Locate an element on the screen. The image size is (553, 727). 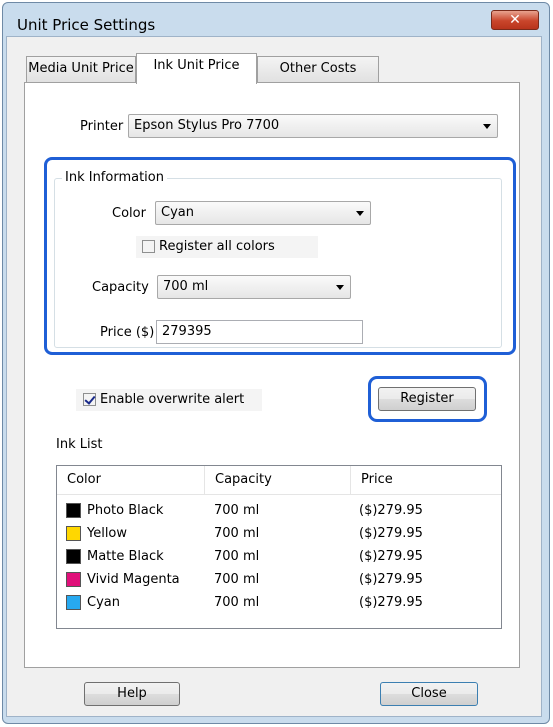
tab-label: Media Unit Price is located at coordinates (81, 68).